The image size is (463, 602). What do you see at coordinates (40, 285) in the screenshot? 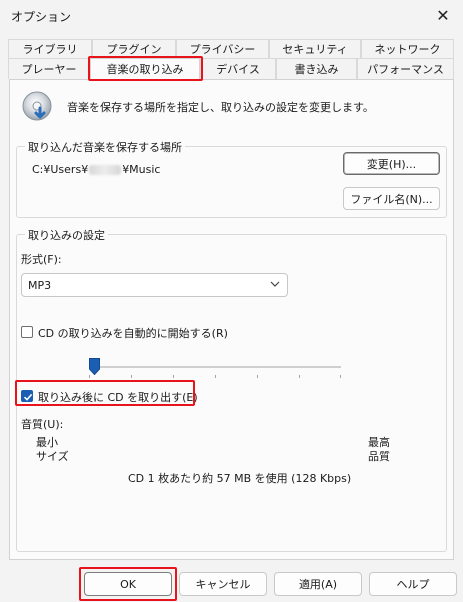
I see `format-value: MP3` at bounding box center [40, 285].